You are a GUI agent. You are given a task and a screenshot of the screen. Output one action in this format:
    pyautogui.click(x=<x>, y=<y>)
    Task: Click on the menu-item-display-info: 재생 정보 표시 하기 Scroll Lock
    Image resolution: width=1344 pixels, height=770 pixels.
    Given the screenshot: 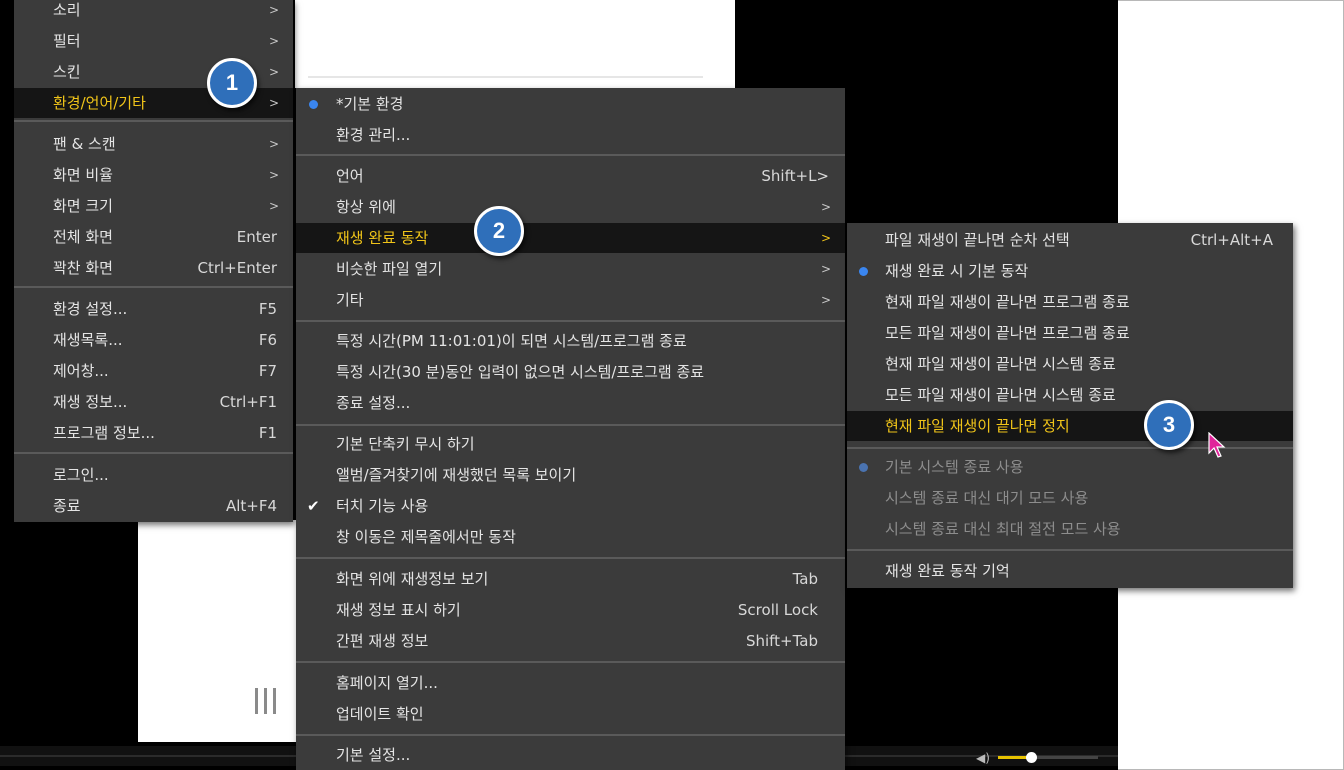 What is the action you would take?
    pyautogui.click(x=570, y=610)
    